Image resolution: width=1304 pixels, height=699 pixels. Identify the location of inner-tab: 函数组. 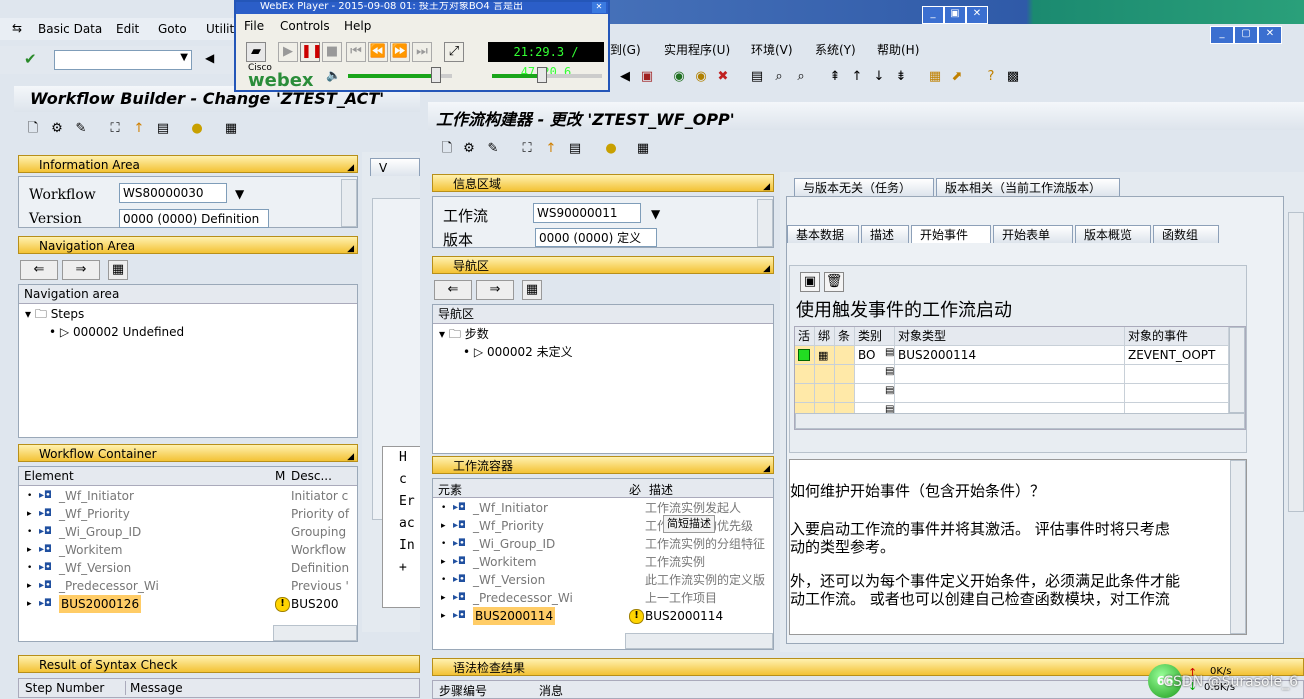
(1186, 234).